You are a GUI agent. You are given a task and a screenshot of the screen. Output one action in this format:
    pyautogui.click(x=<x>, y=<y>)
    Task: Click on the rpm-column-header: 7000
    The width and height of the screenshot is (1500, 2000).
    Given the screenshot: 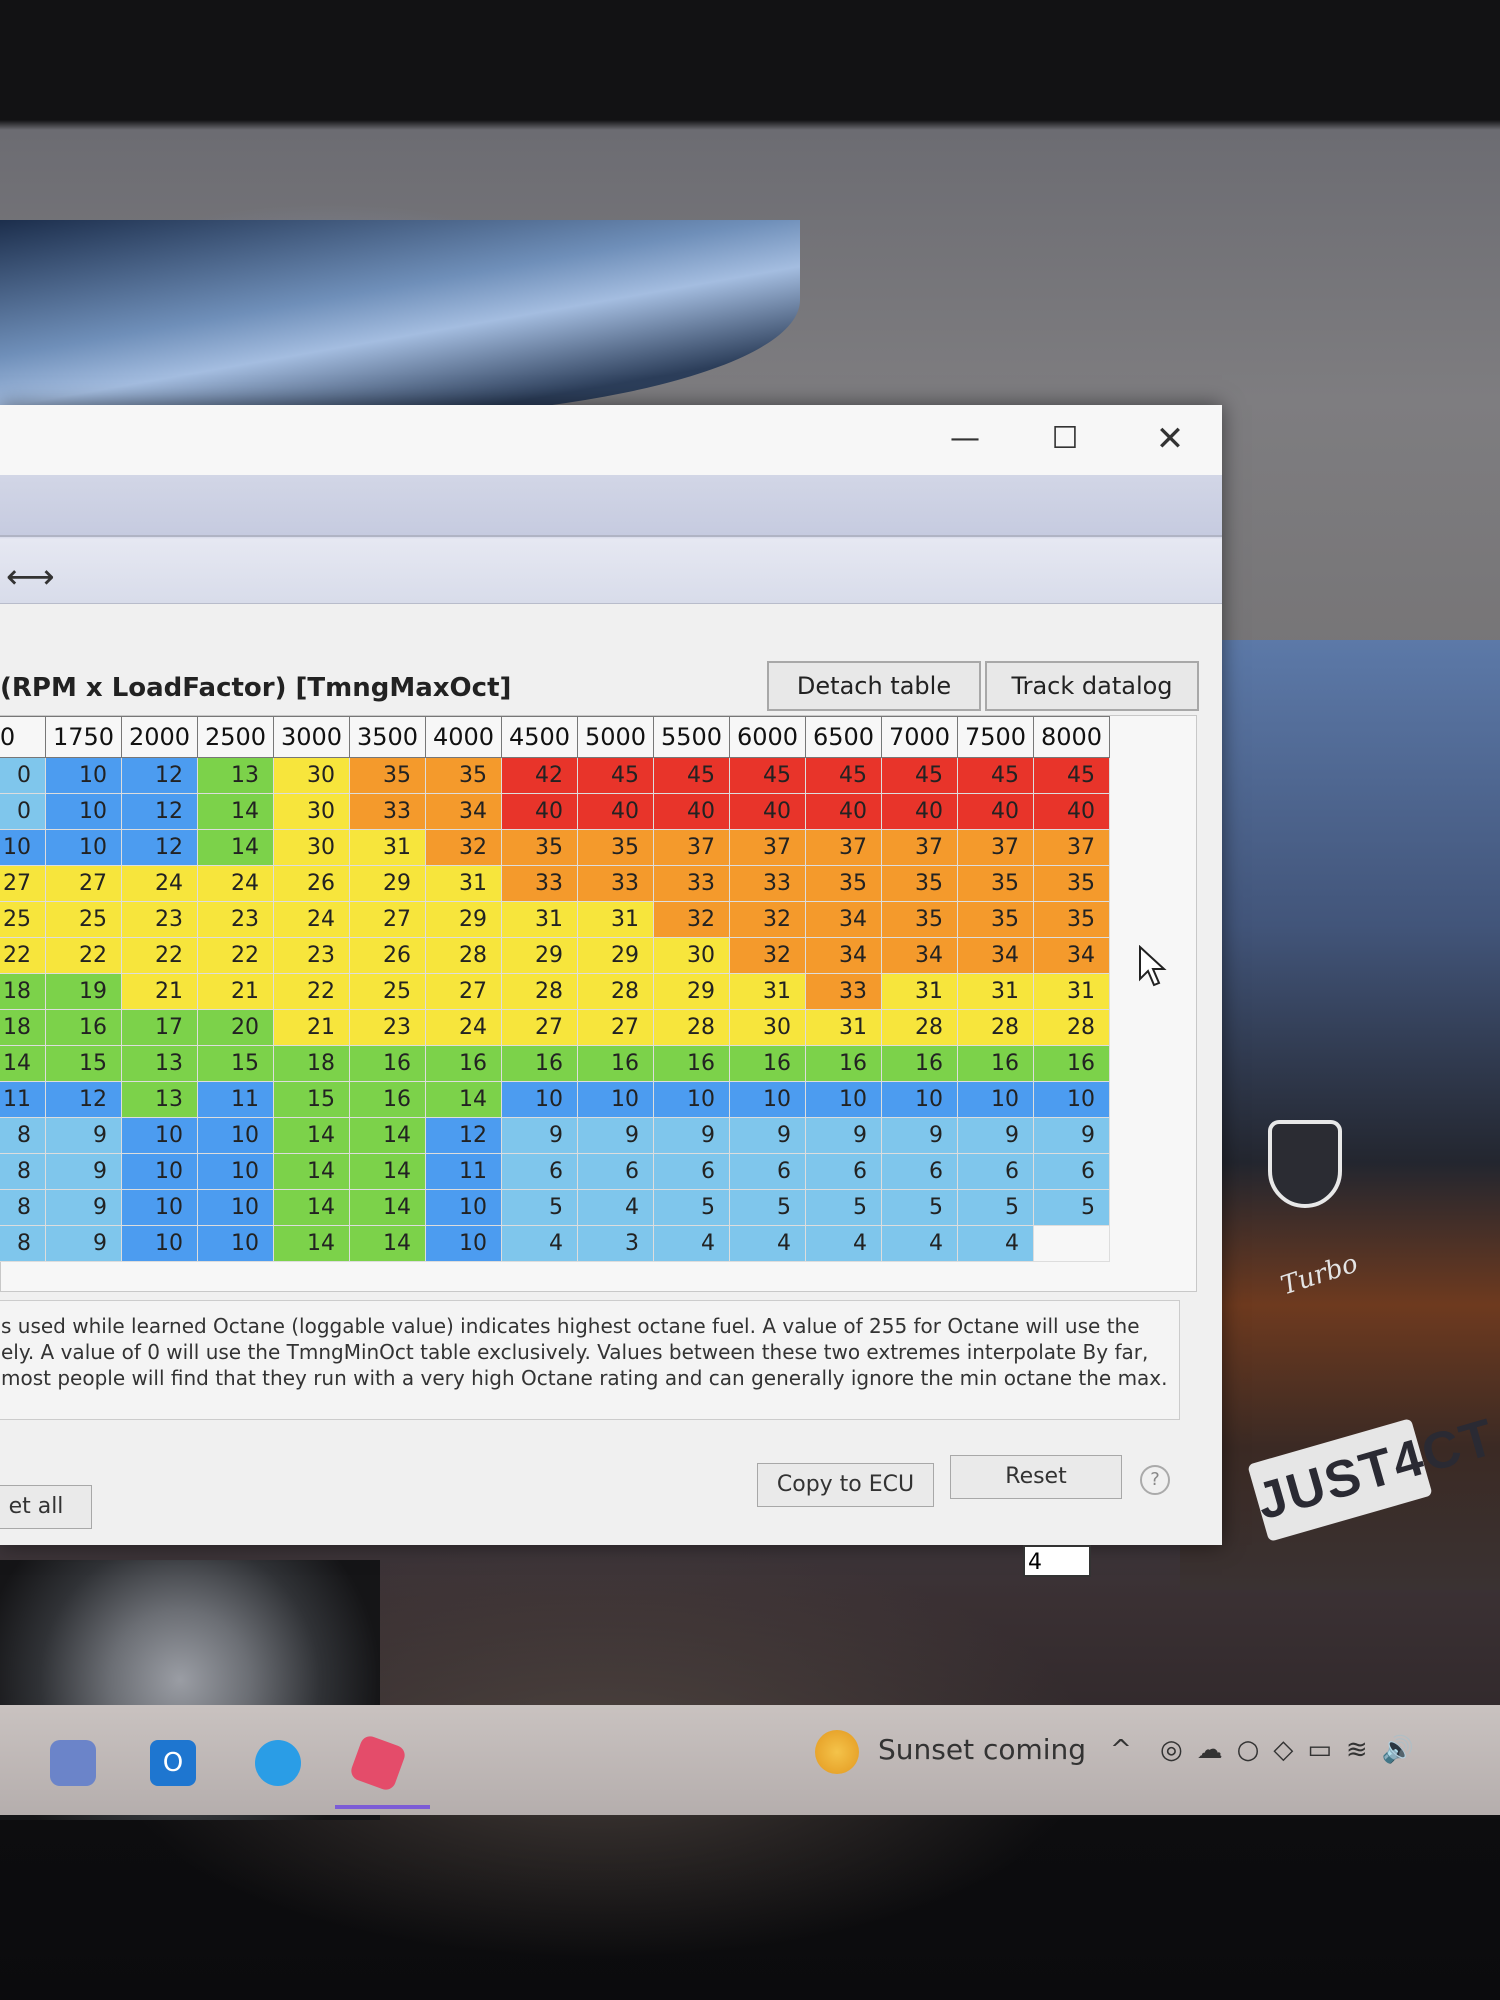 What is the action you would take?
    pyautogui.click(x=919, y=737)
    